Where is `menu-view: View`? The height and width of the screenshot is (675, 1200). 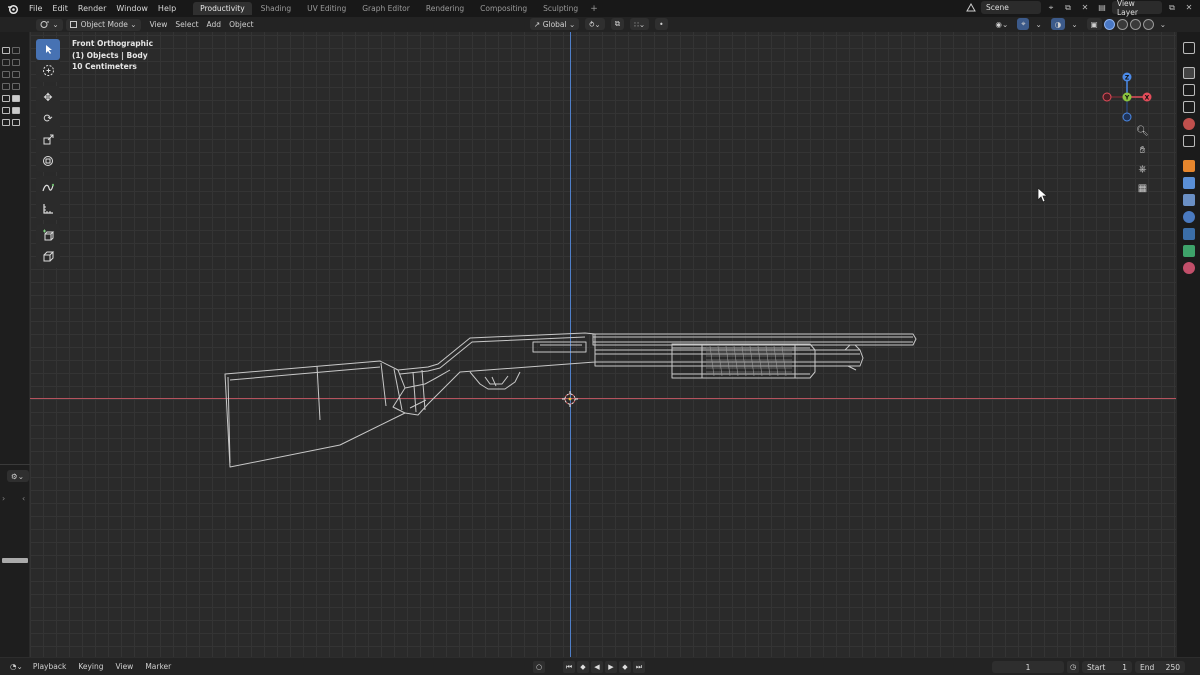
menu-view: View is located at coordinates (159, 25).